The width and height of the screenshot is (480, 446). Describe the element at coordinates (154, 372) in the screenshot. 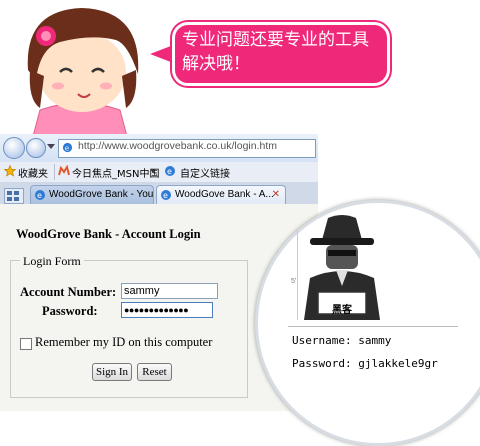

I see `reset-button: Reset` at that location.